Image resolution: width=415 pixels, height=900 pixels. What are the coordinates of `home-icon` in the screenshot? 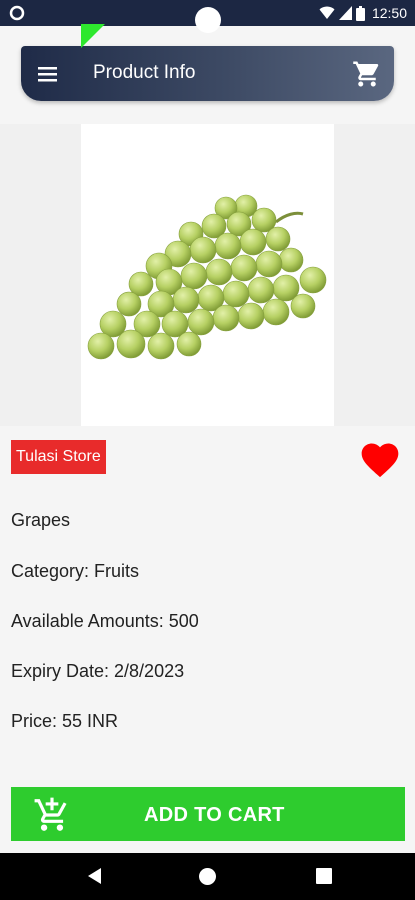 It's located at (207, 876).